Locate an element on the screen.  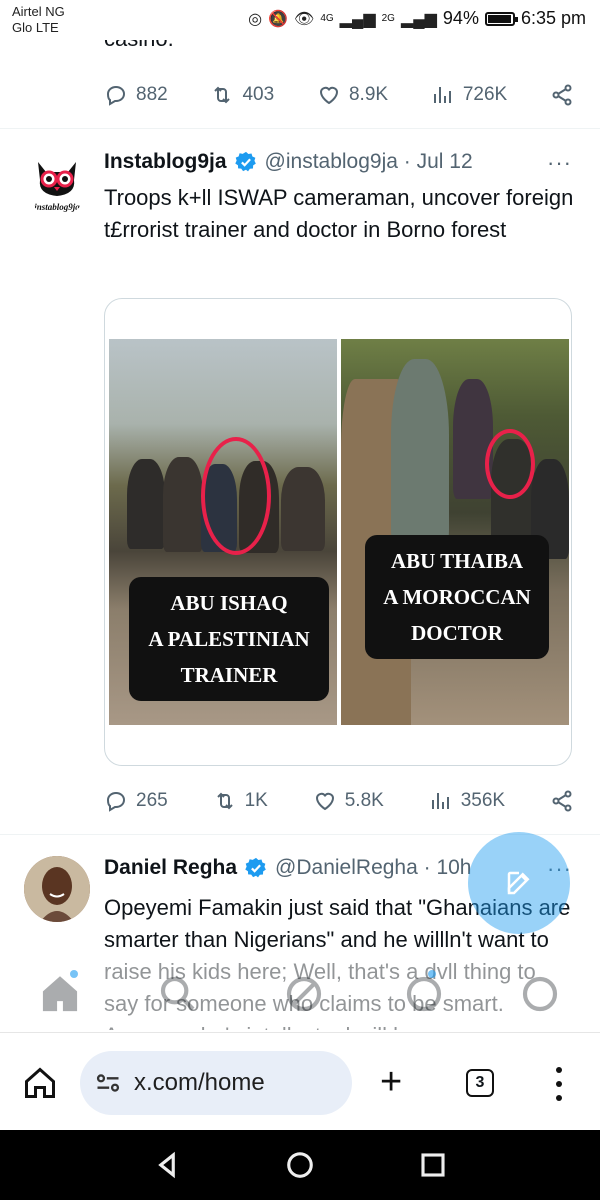
site-settings-icon is located at coordinates (108, 1083).